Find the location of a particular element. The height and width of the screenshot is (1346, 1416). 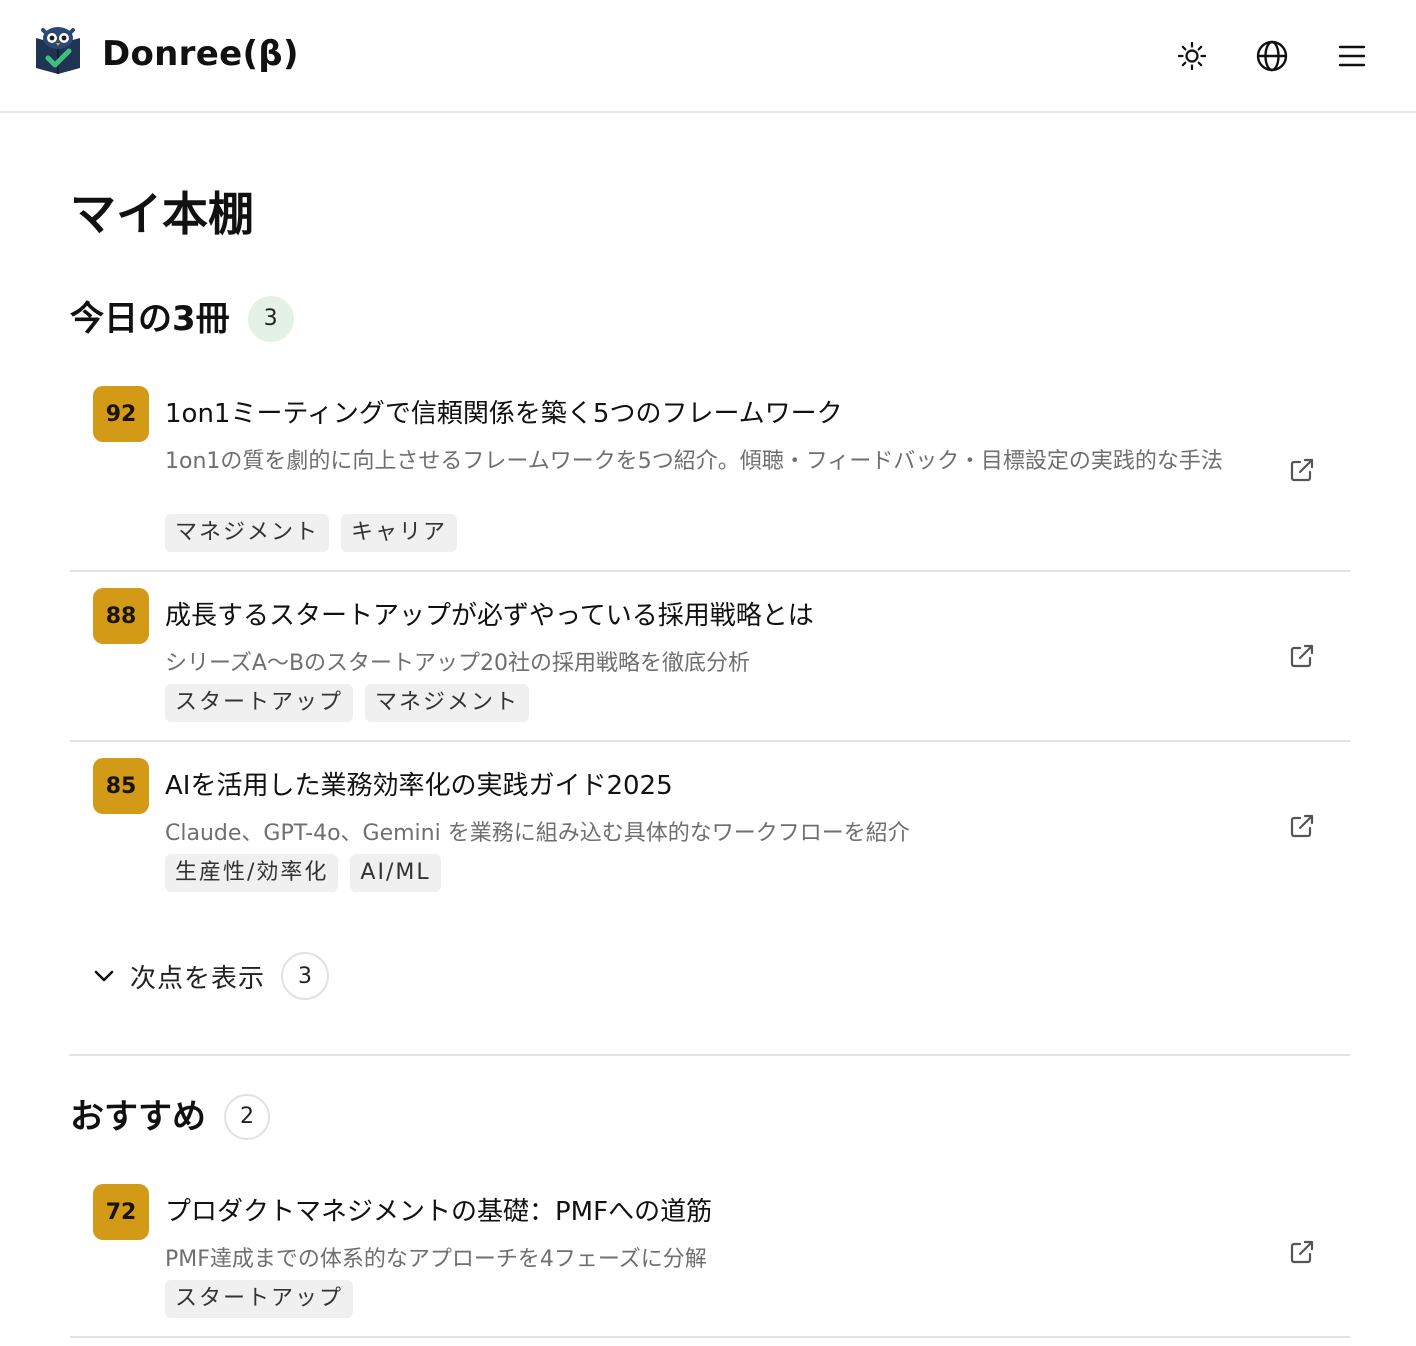

tag-list: スタートアップ マネジメント is located at coordinates (347, 703).